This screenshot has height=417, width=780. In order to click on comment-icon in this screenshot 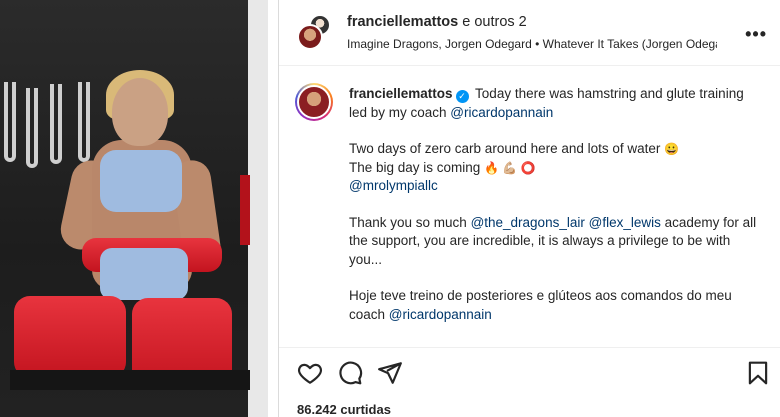, I will do `click(350, 373)`.